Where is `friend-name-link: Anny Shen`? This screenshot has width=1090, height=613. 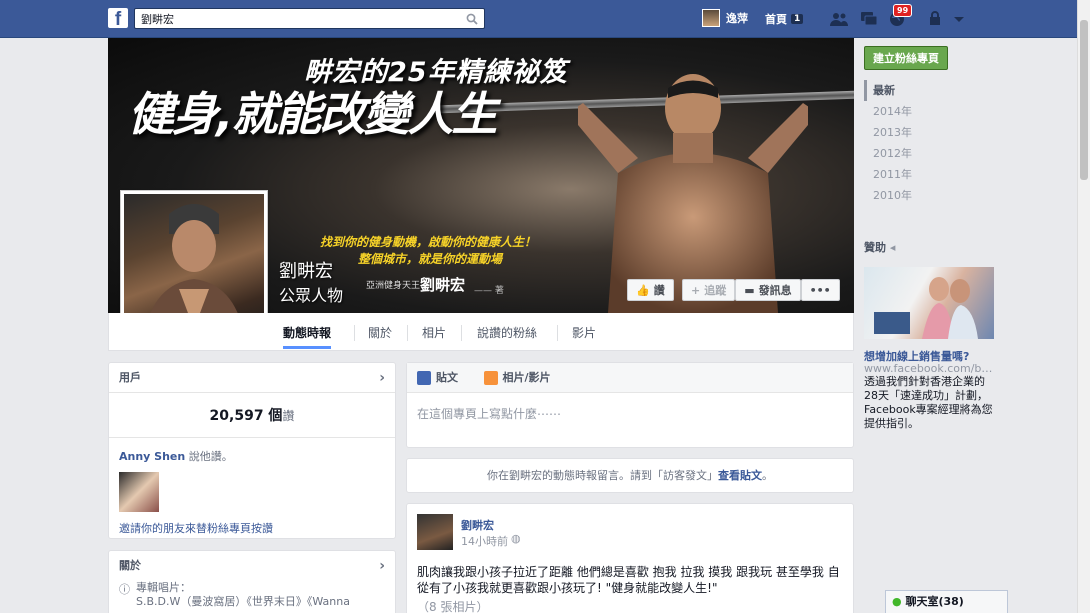 friend-name-link: Anny Shen is located at coordinates (152, 456).